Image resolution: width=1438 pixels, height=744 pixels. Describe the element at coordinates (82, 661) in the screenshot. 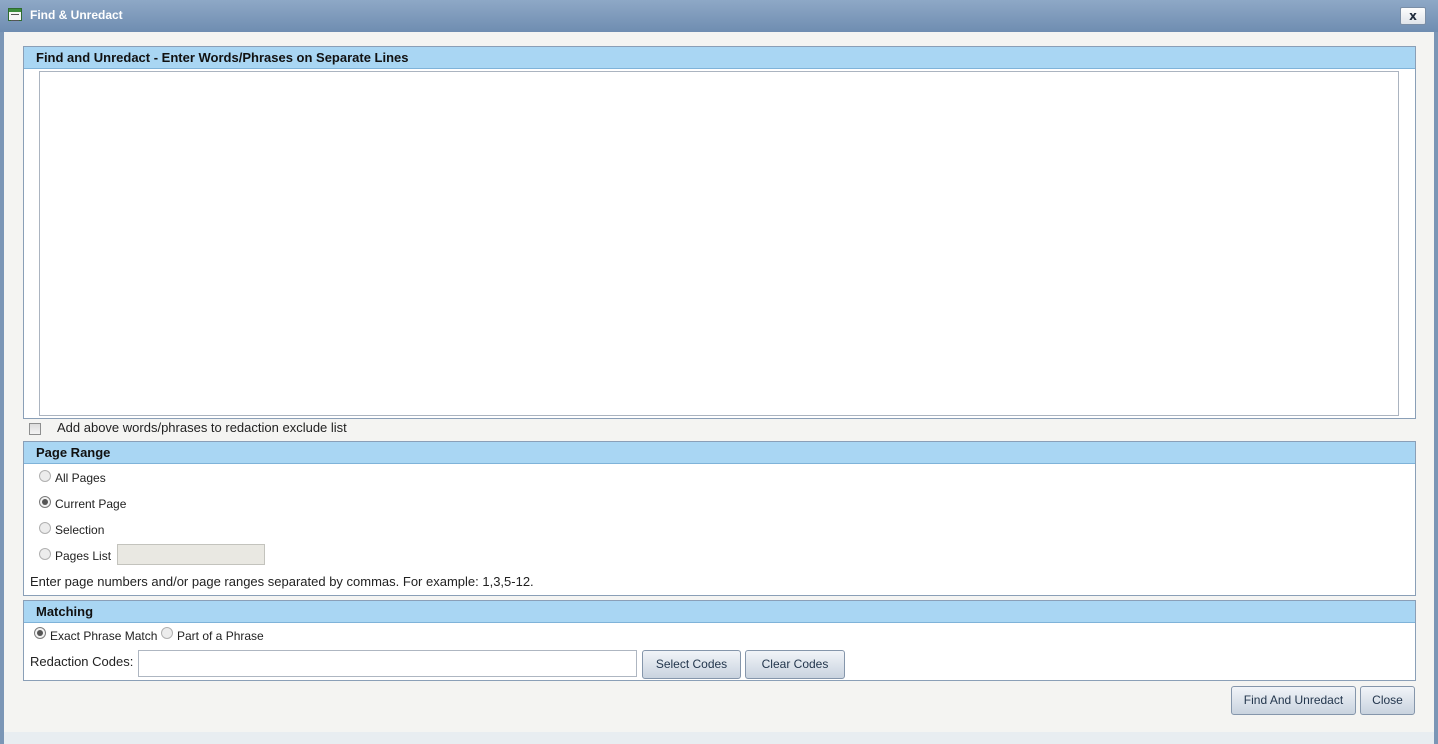

I see `redaction-codes-label: Redaction Codes:` at that location.